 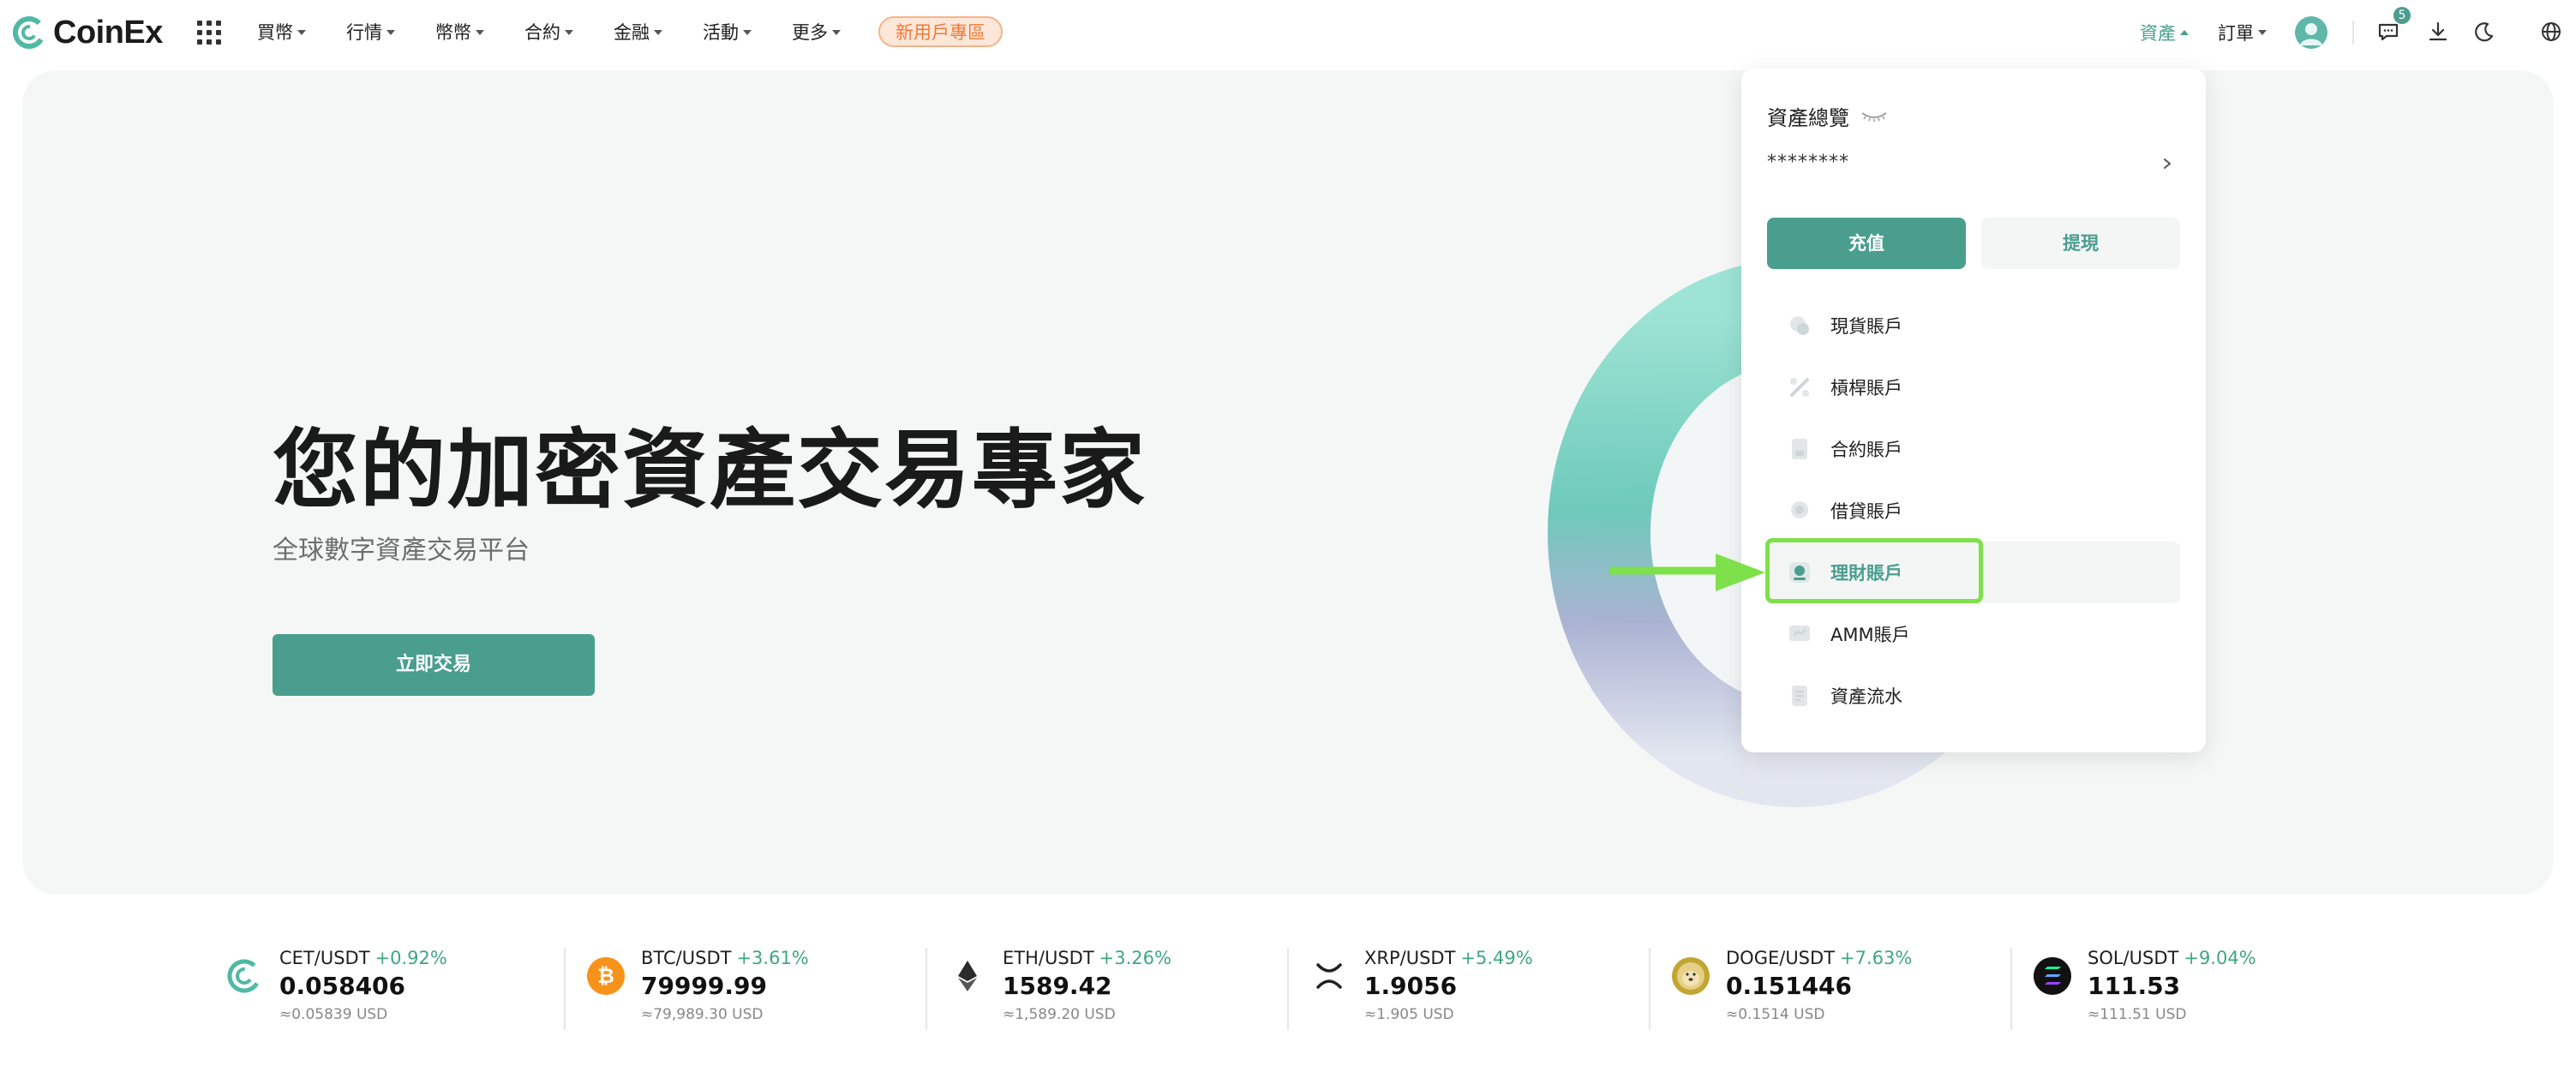 I want to click on nav-markets: 行情, so click(x=370, y=32).